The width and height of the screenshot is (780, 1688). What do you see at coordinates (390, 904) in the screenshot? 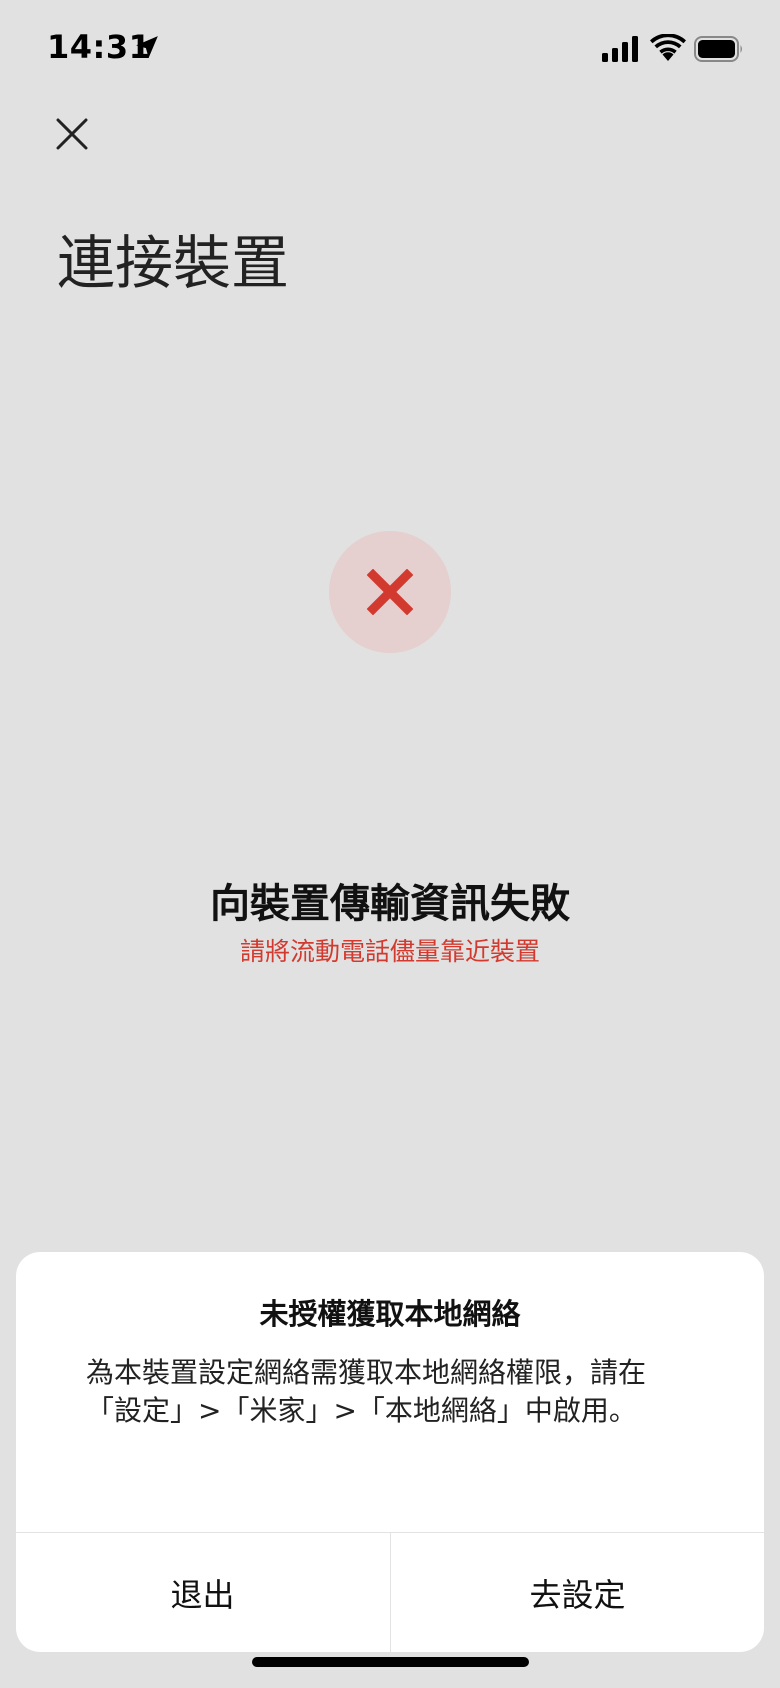
I see `failure-title: 向裝置傳輸資訊失敗` at bounding box center [390, 904].